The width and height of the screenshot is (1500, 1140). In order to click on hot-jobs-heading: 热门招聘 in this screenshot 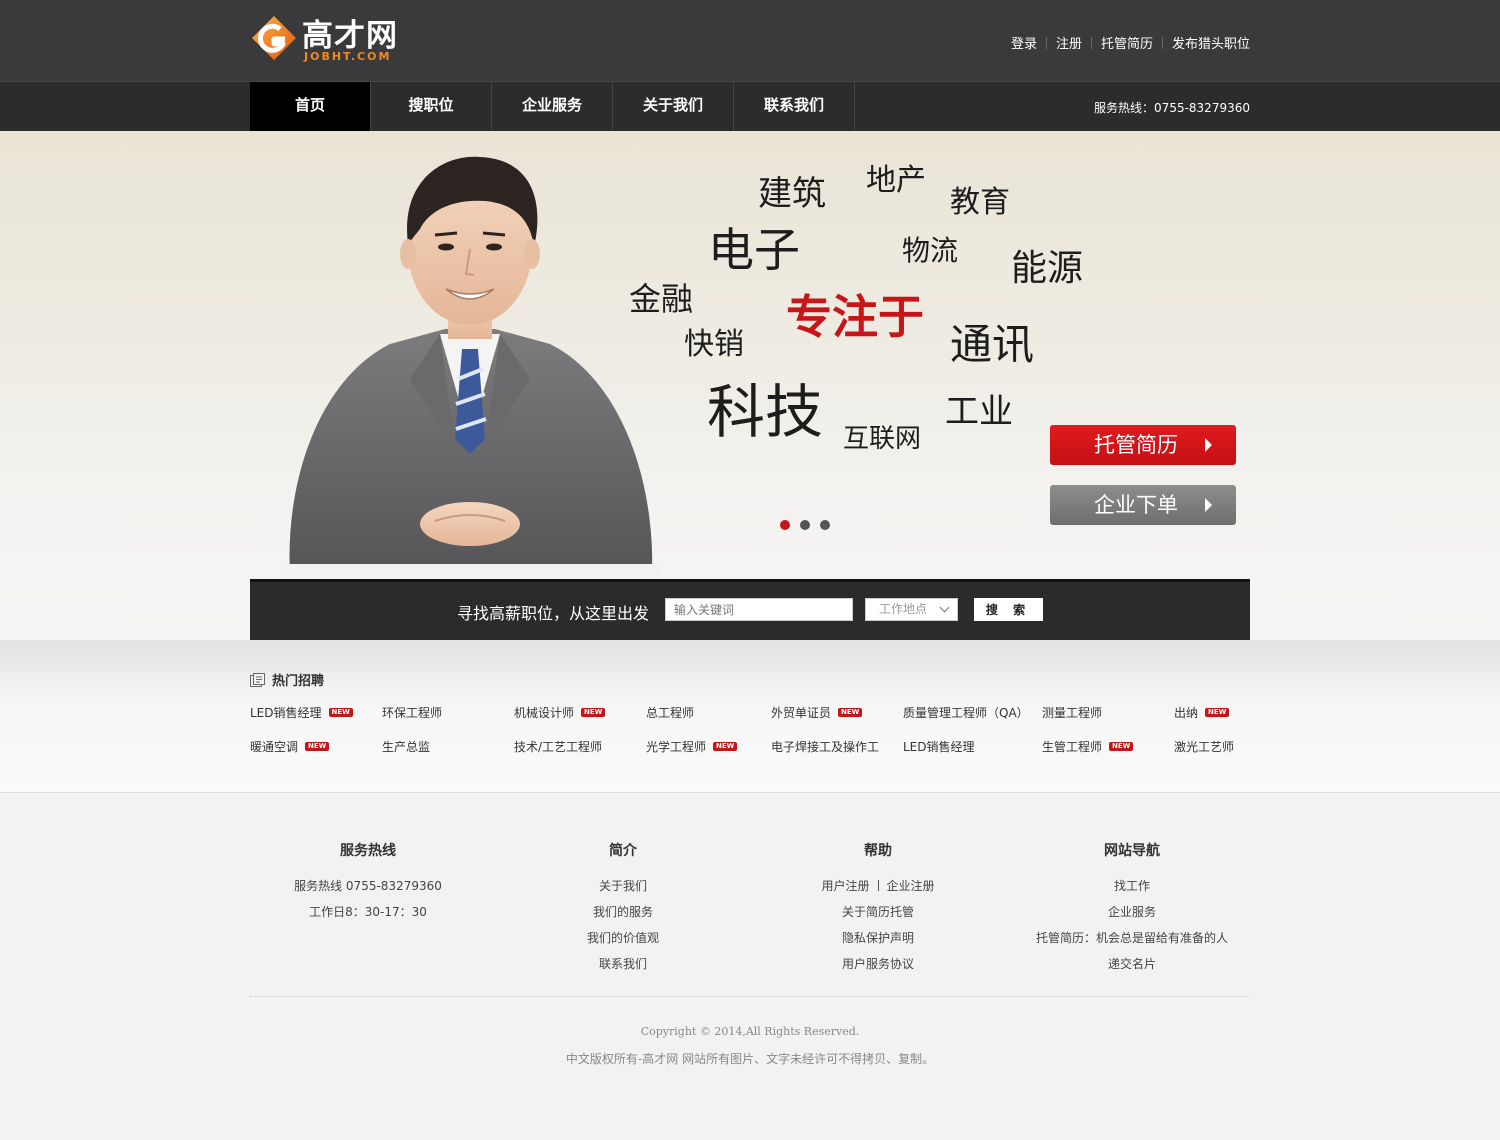, I will do `click(287, 679)`.